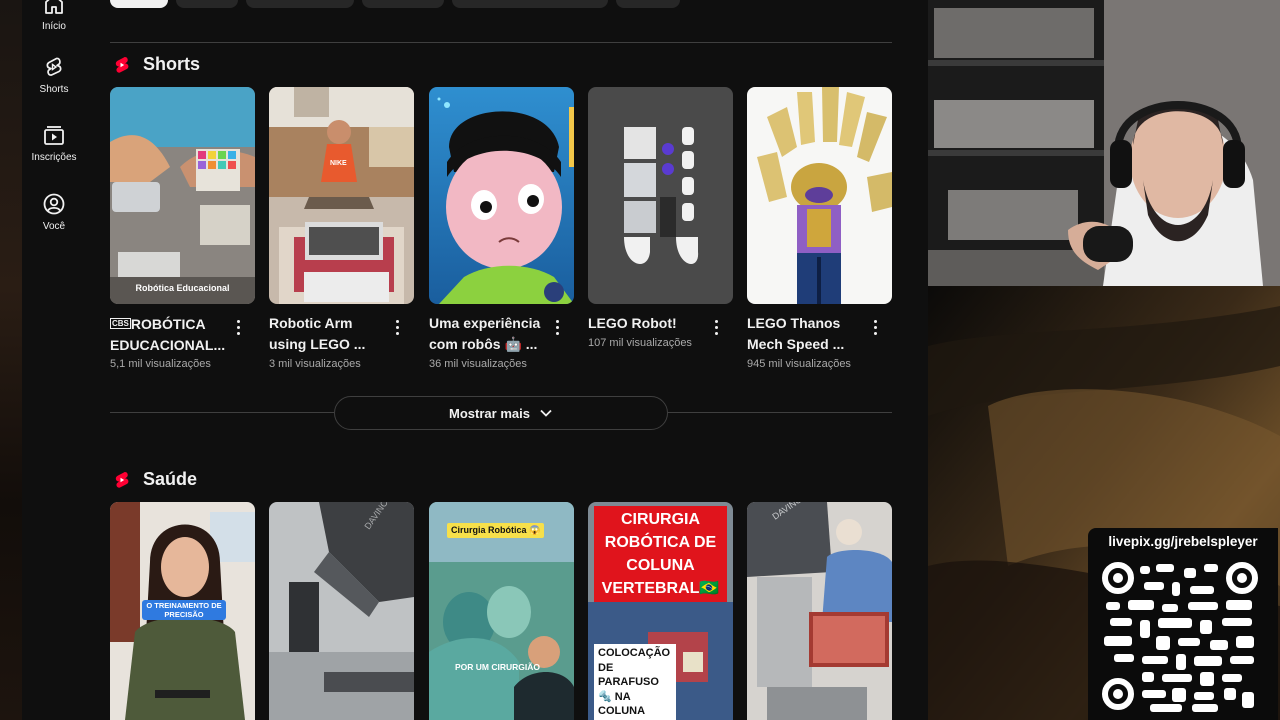  What do you see at coordinates (54, 26) in the screenshot?
I see `nav-label-home: Início` at bounding box center [54, 26].